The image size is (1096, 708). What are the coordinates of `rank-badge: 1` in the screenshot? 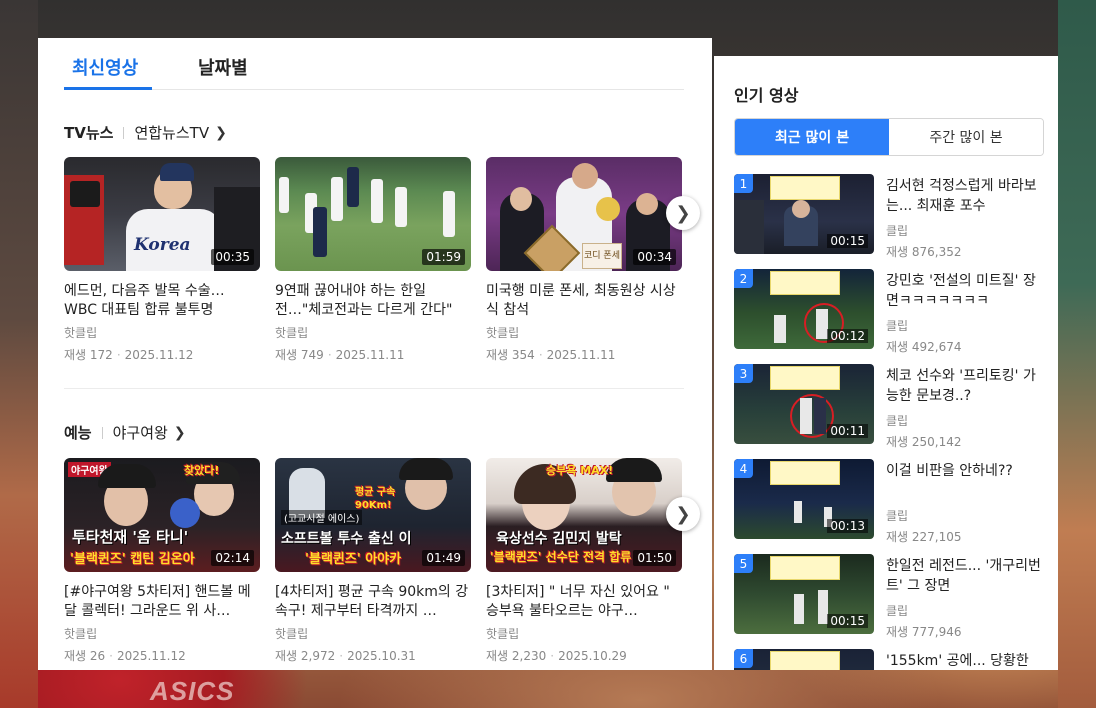 It's located at (743, 183).